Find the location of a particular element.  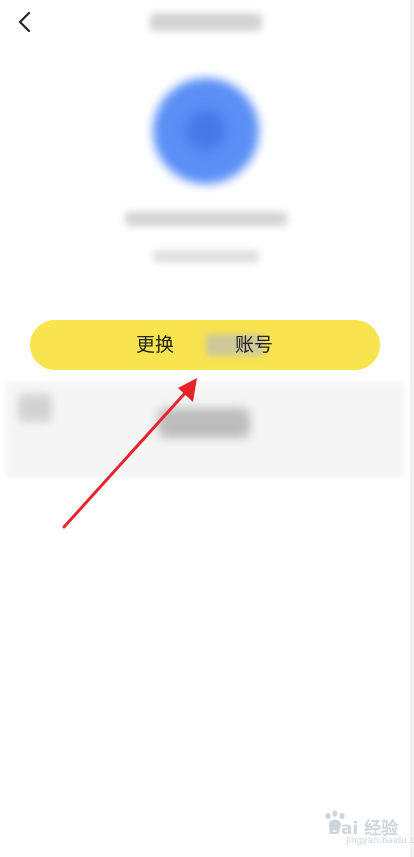

switch-button-label-prefix: 更换 is located at coordinates (155, 345).